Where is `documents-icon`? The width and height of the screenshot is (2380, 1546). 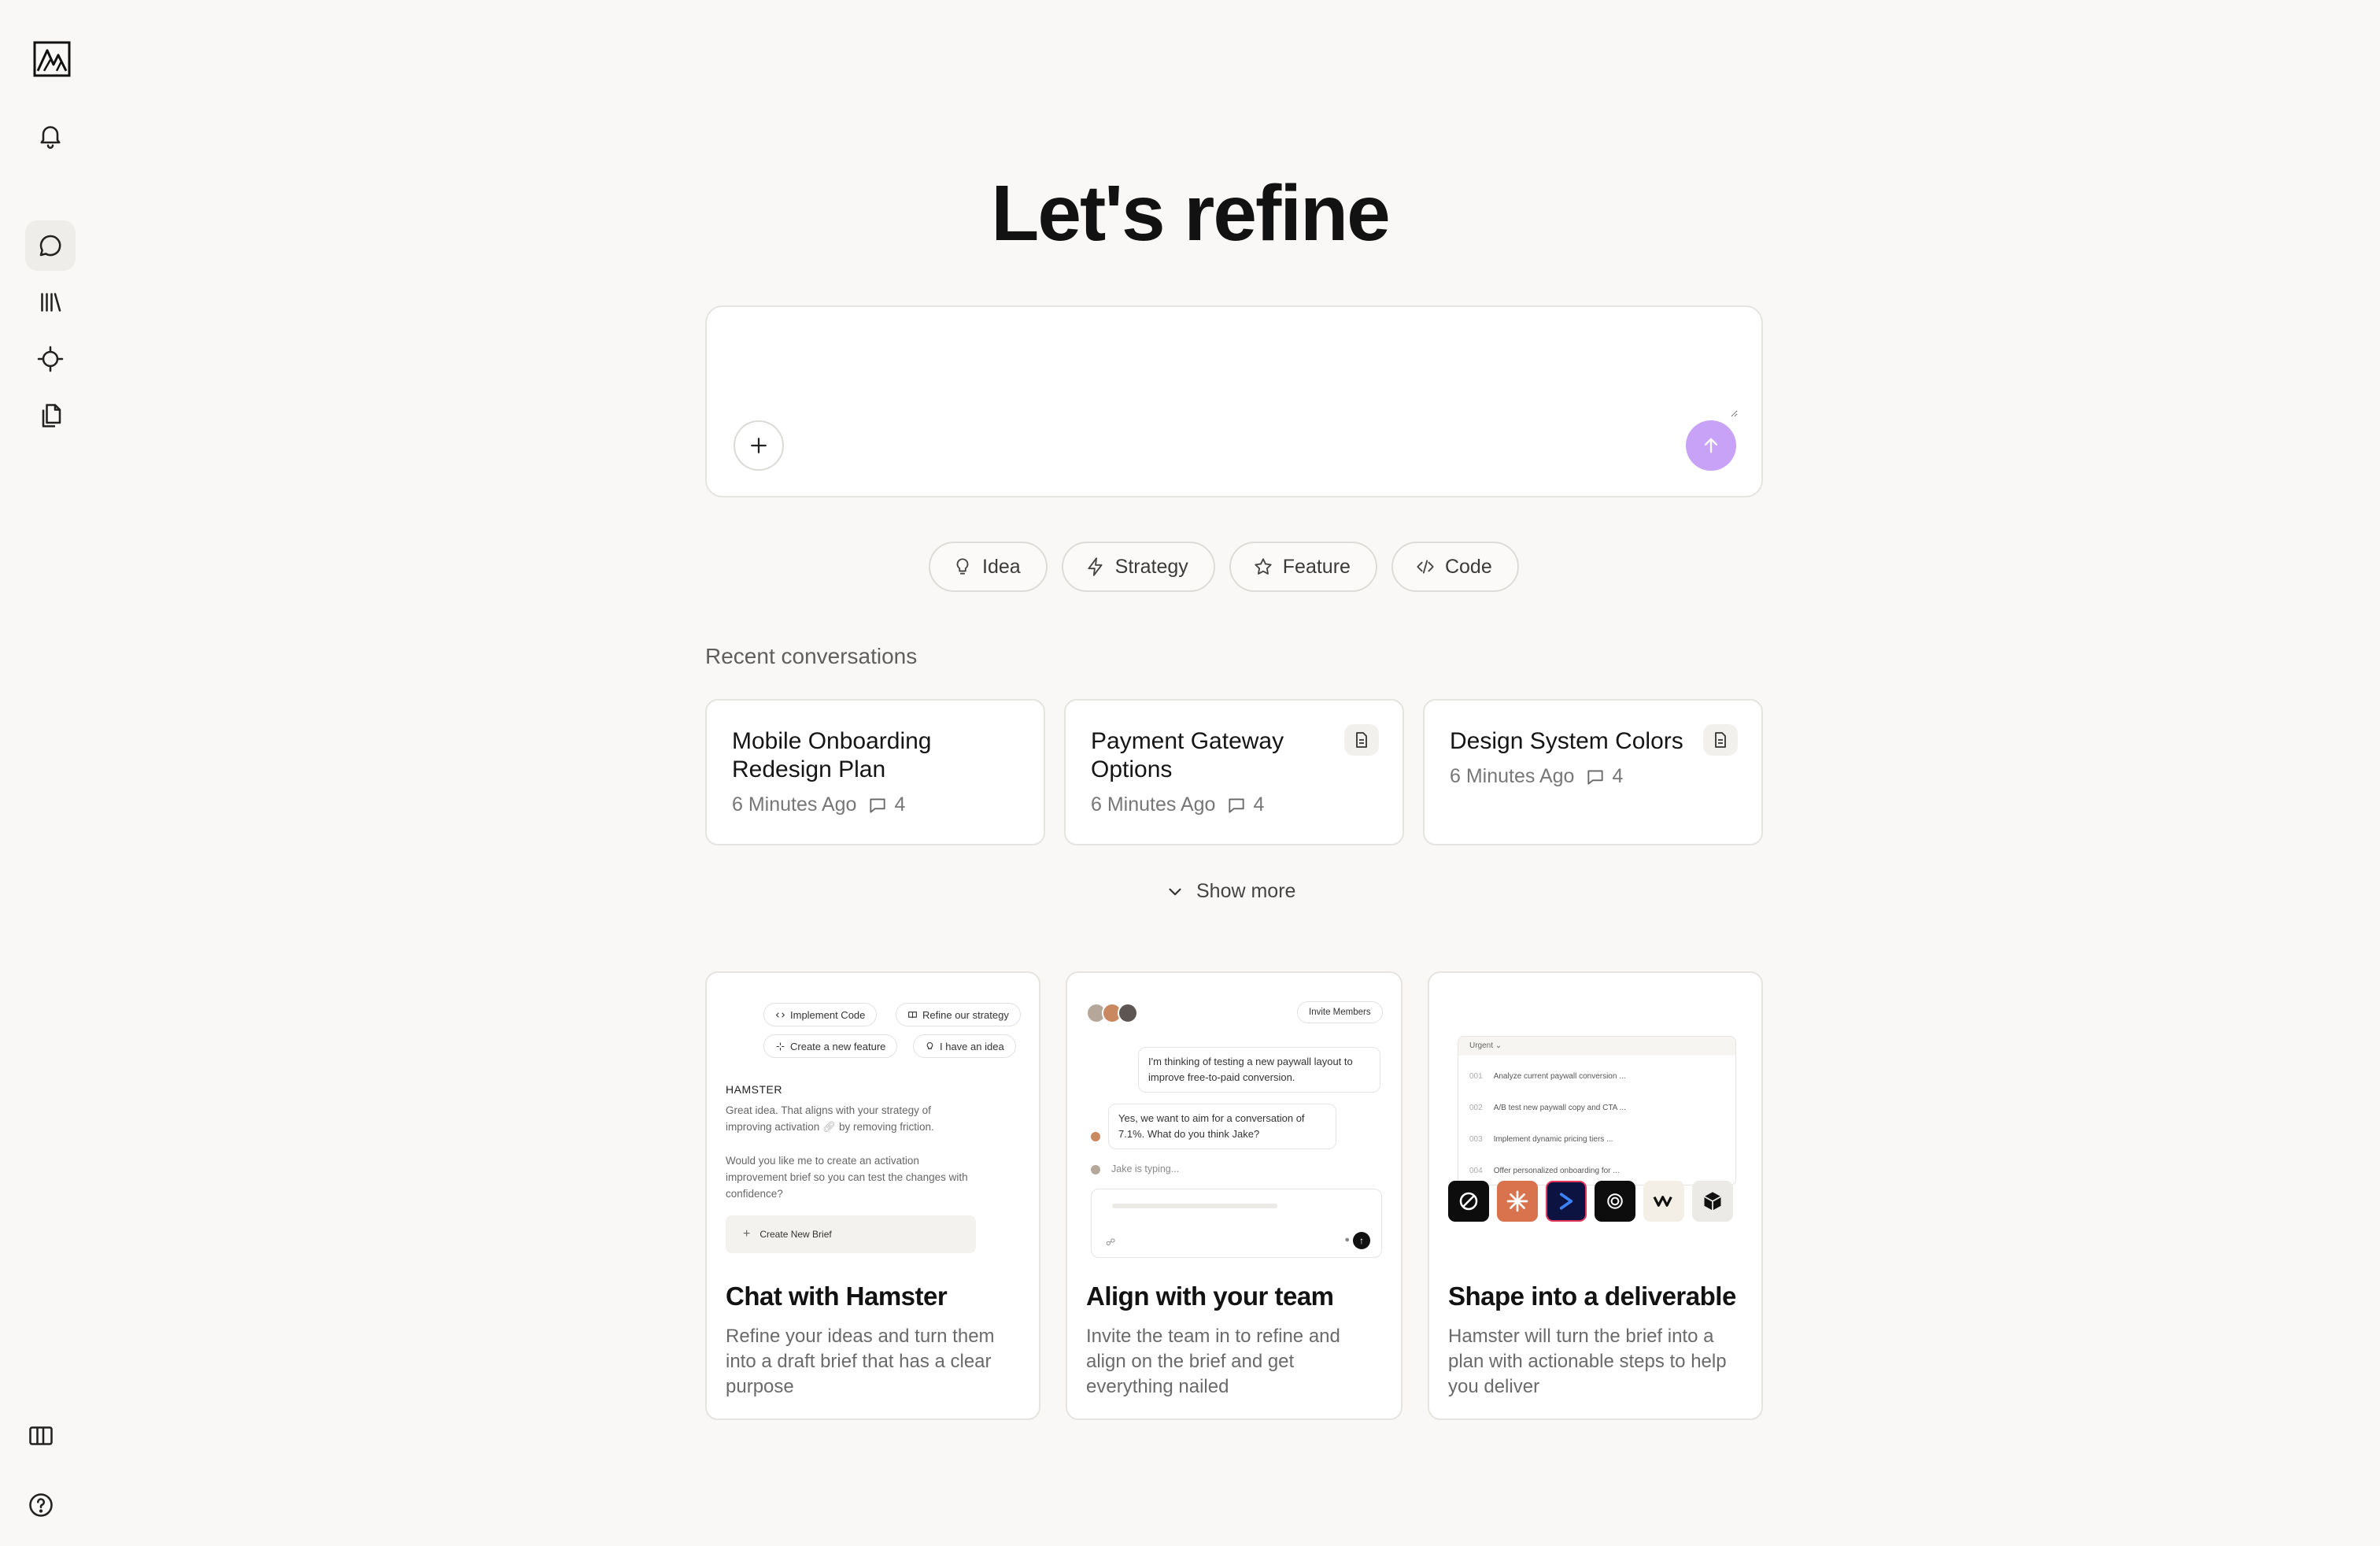
documents-icon is located at coordinates (52, 415).